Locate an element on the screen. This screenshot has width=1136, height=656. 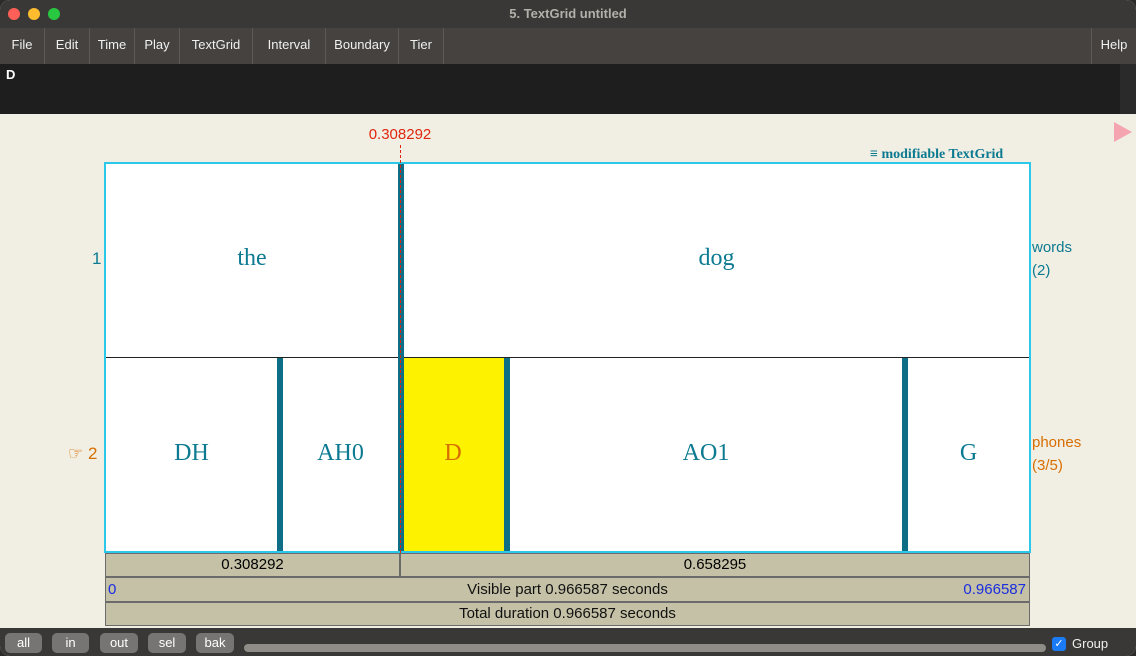
menu-interval: Interval is located at coordinates (289, 46).